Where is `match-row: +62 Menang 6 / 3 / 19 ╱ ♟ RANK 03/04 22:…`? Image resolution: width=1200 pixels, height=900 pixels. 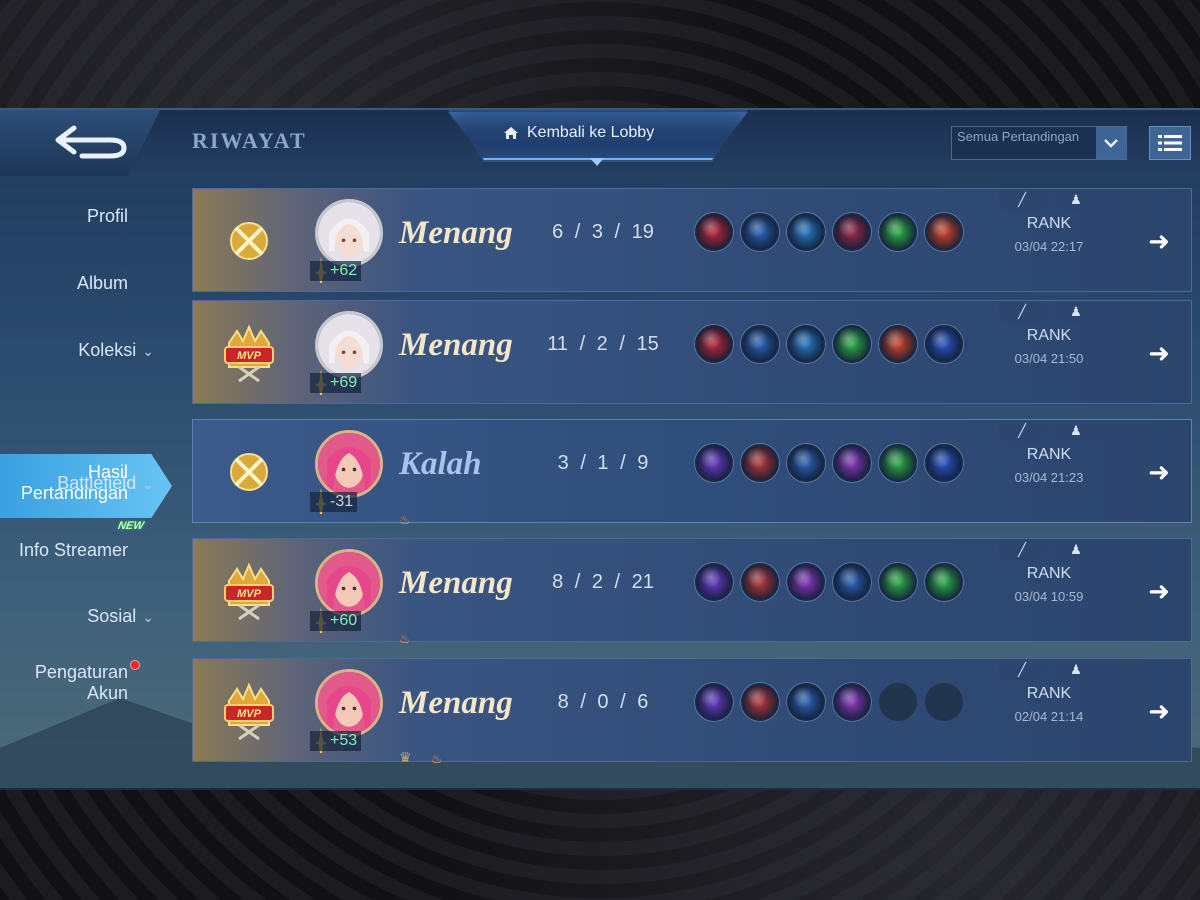 match-row: +62 Menang 6 / 3 / 19 ╱ ♟ RANK 03/04 22:… is located at coordinates (692, 240).